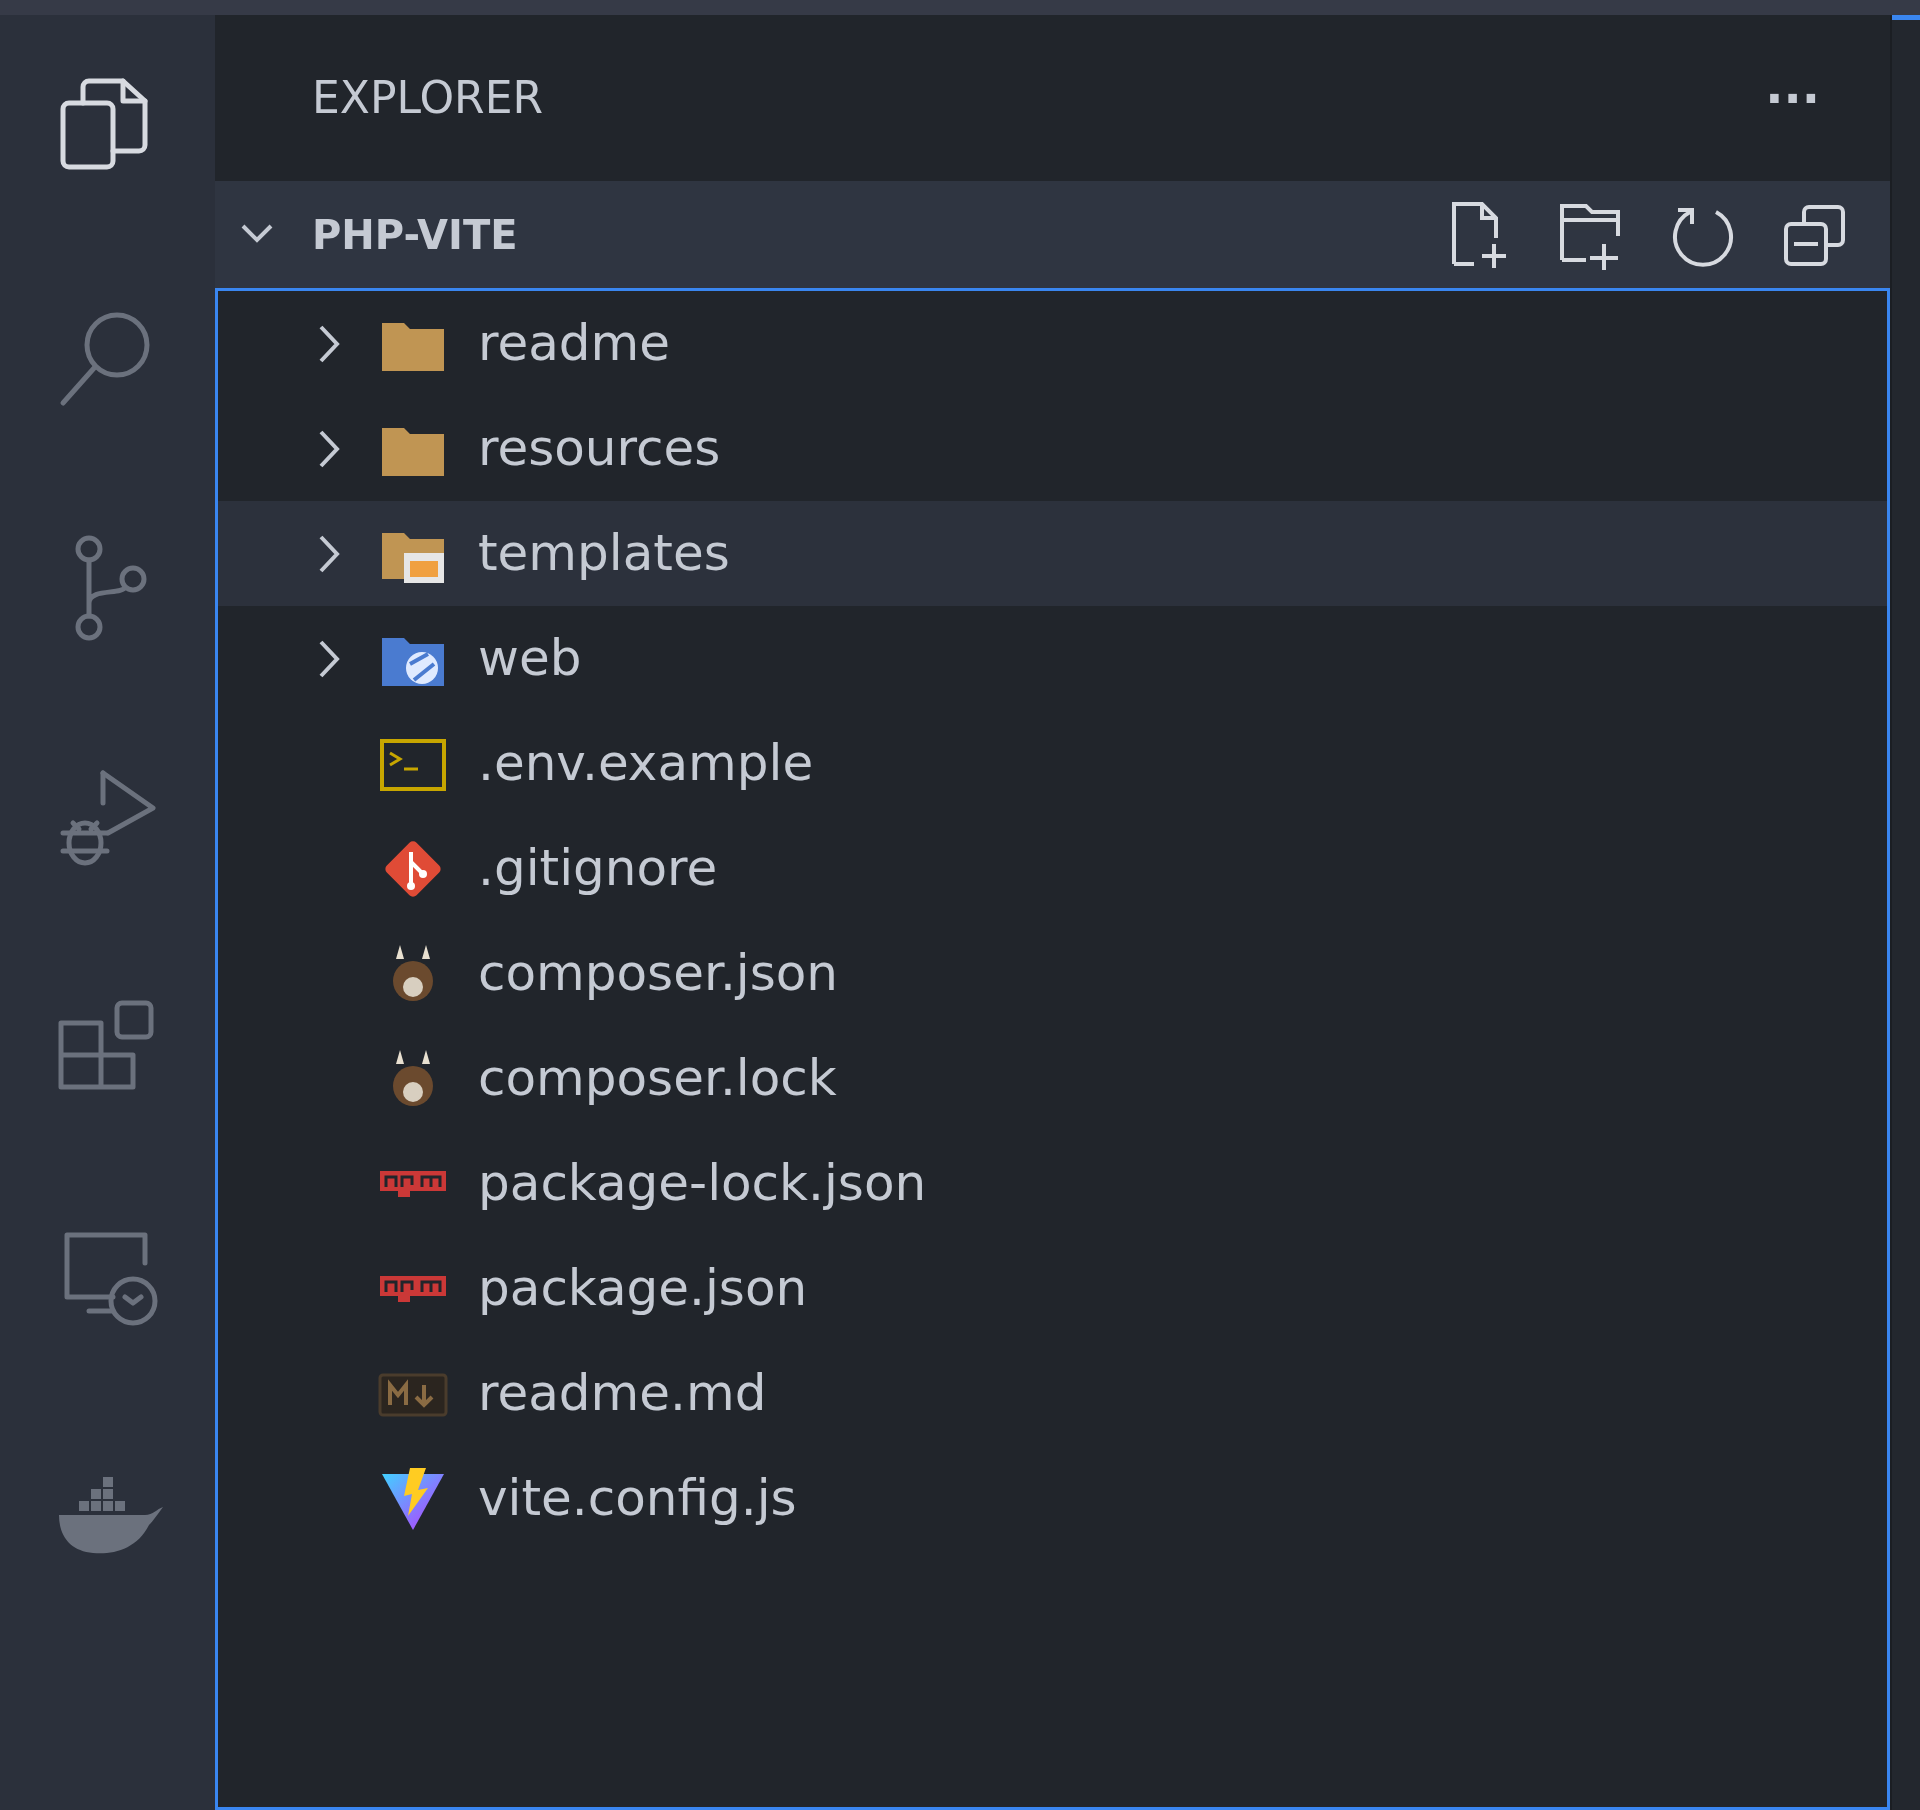 This screenshot has width=1920, height=1810. Describe the element at coordinates (1052, 658) in the screenshot. I see `tree-item: web` at that location.